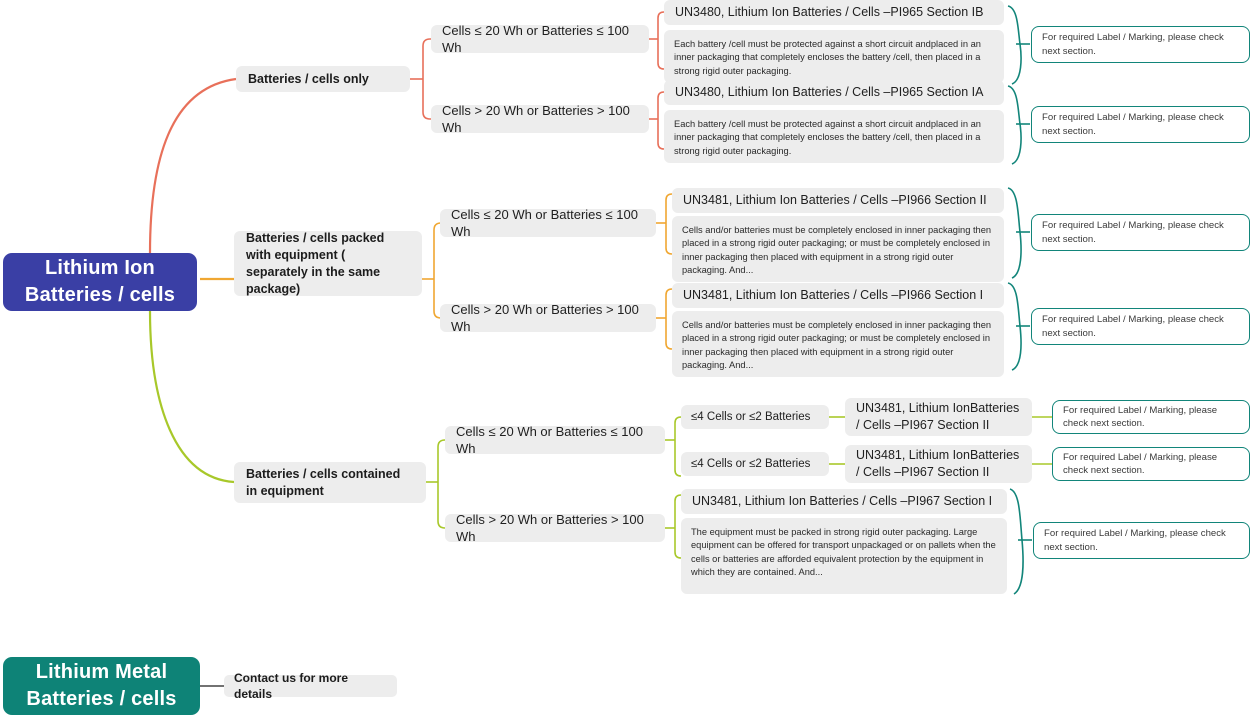  Describe the element at coordinates (441, 443) in the screenshot. I see `link-branch3-cond1` at that location.